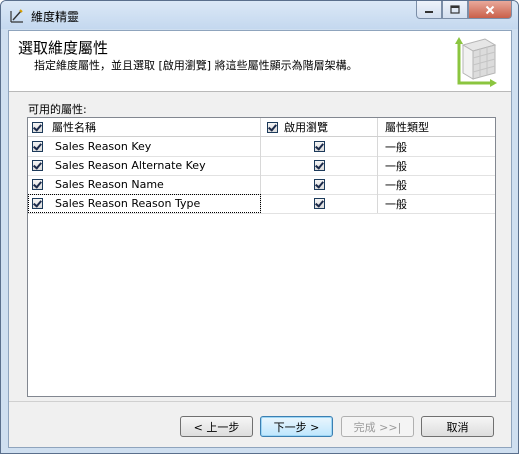 The height and width of the screenshot is (454, 519). I want to click on close-icon, so click(490, 10).